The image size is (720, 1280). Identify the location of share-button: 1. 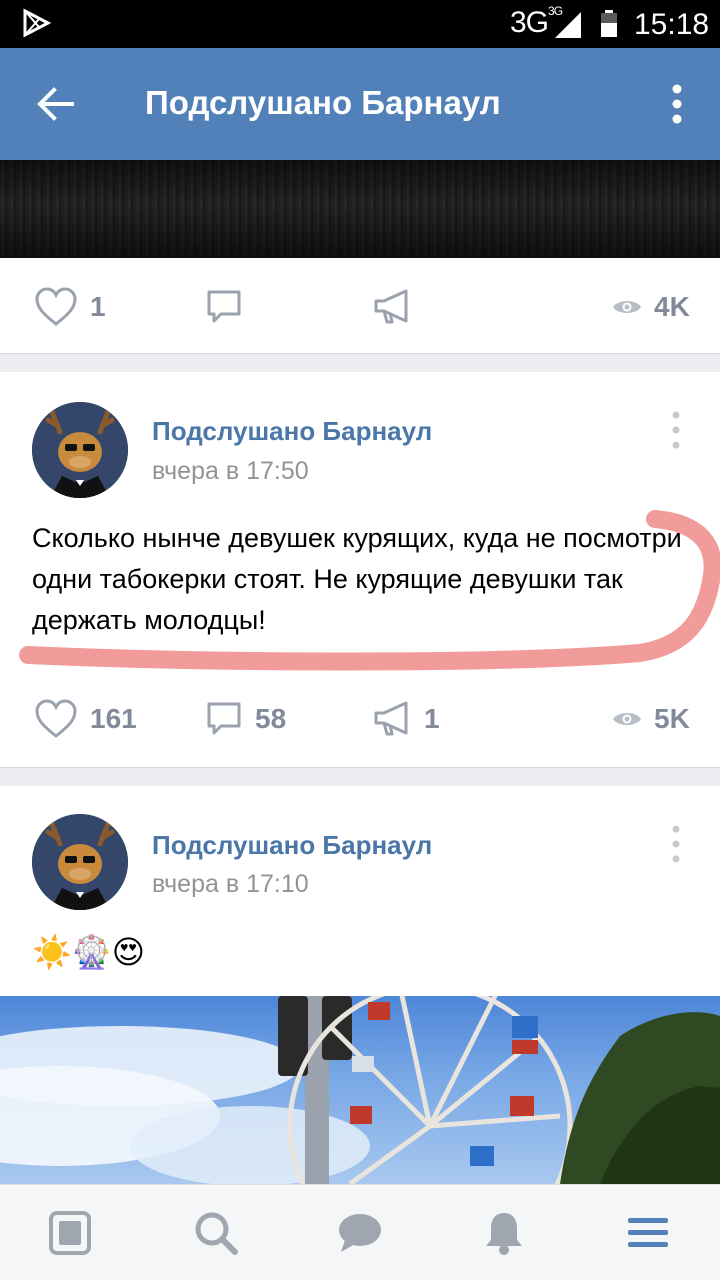
(406, 719).